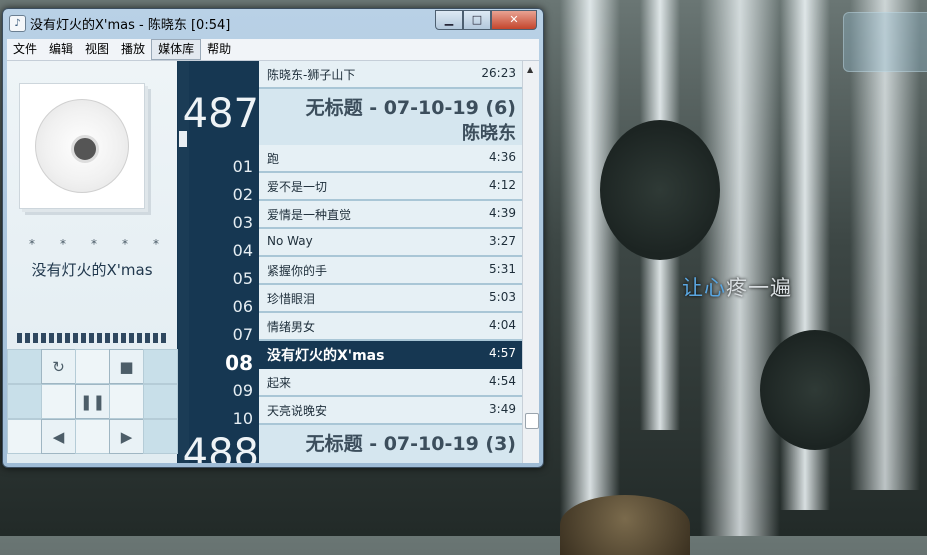 Image resolution: width=927 pixels, height=555 pixels. I want to click on minimize-button: ▁, so click(449, 20).